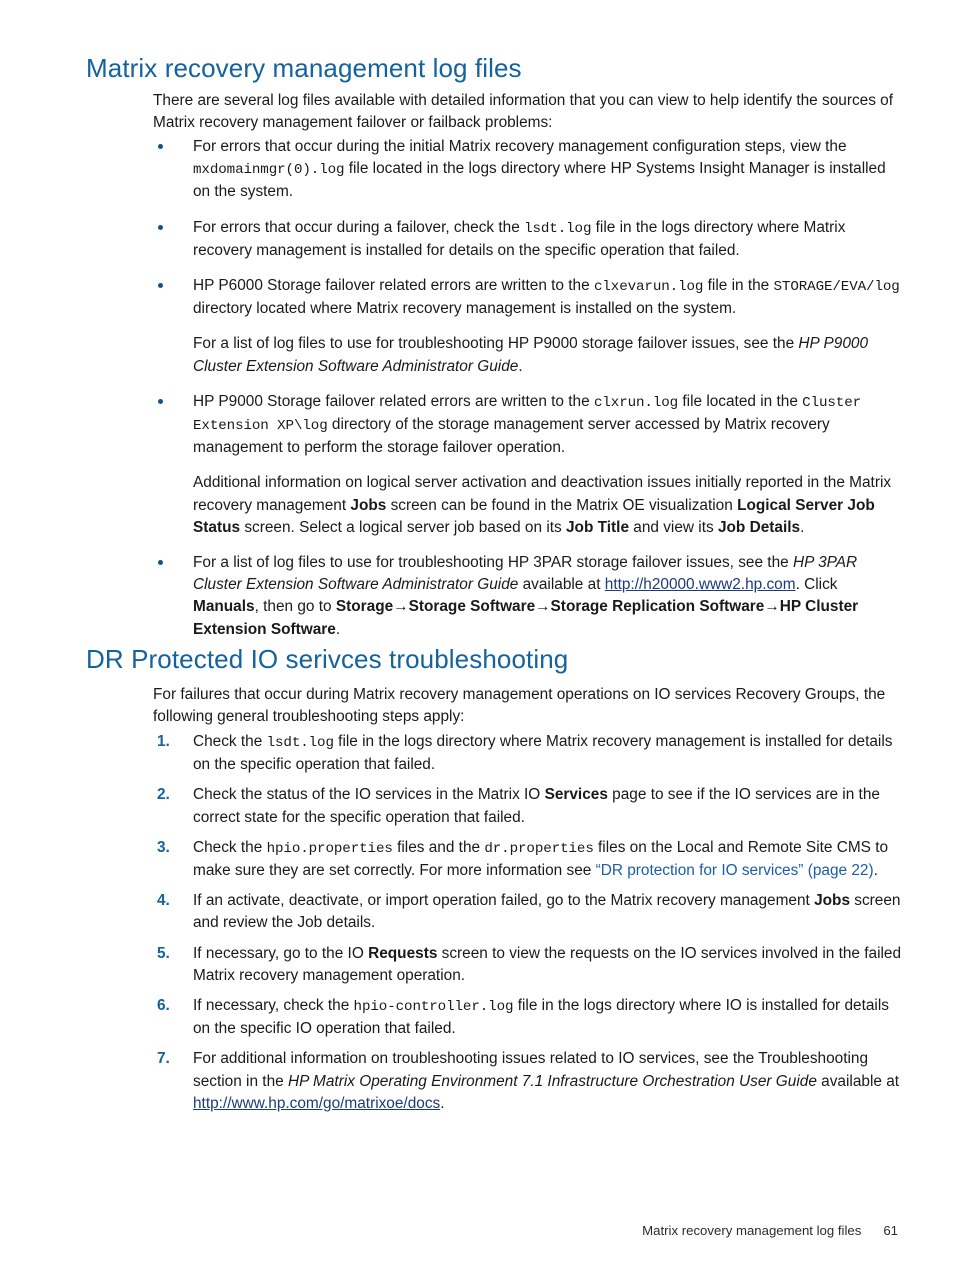  What do you see at coordinates (759, 527) in the screenshot?
I see `emphasis-bold: Job Details` at bounding box center [759, 527].